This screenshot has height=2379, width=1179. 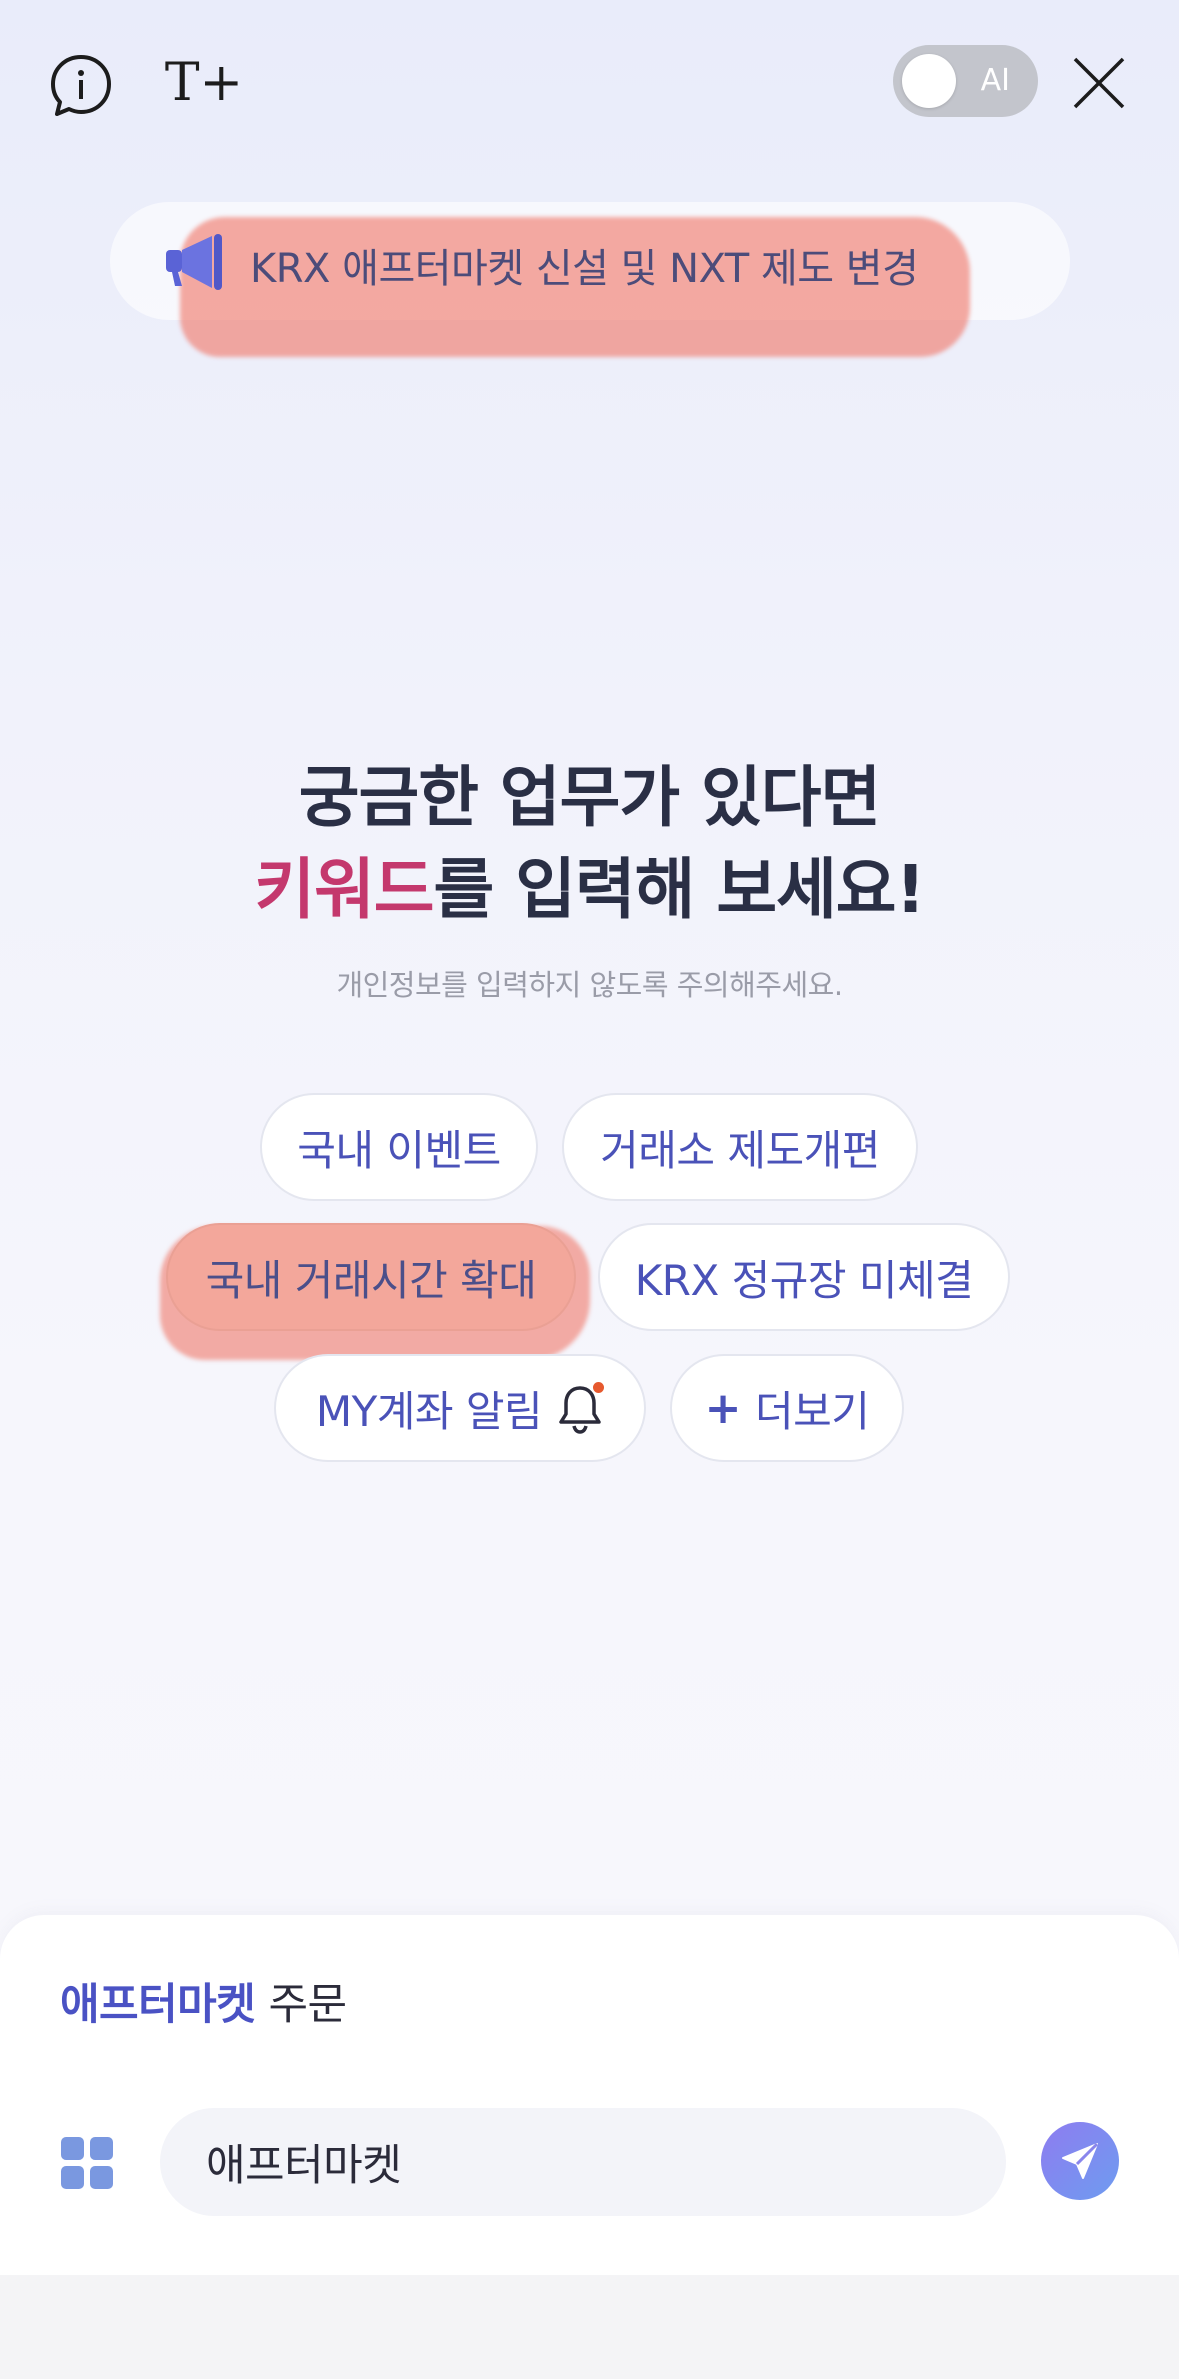 I want to click on send-arrow-icon, so click(x=1080, y=2160).